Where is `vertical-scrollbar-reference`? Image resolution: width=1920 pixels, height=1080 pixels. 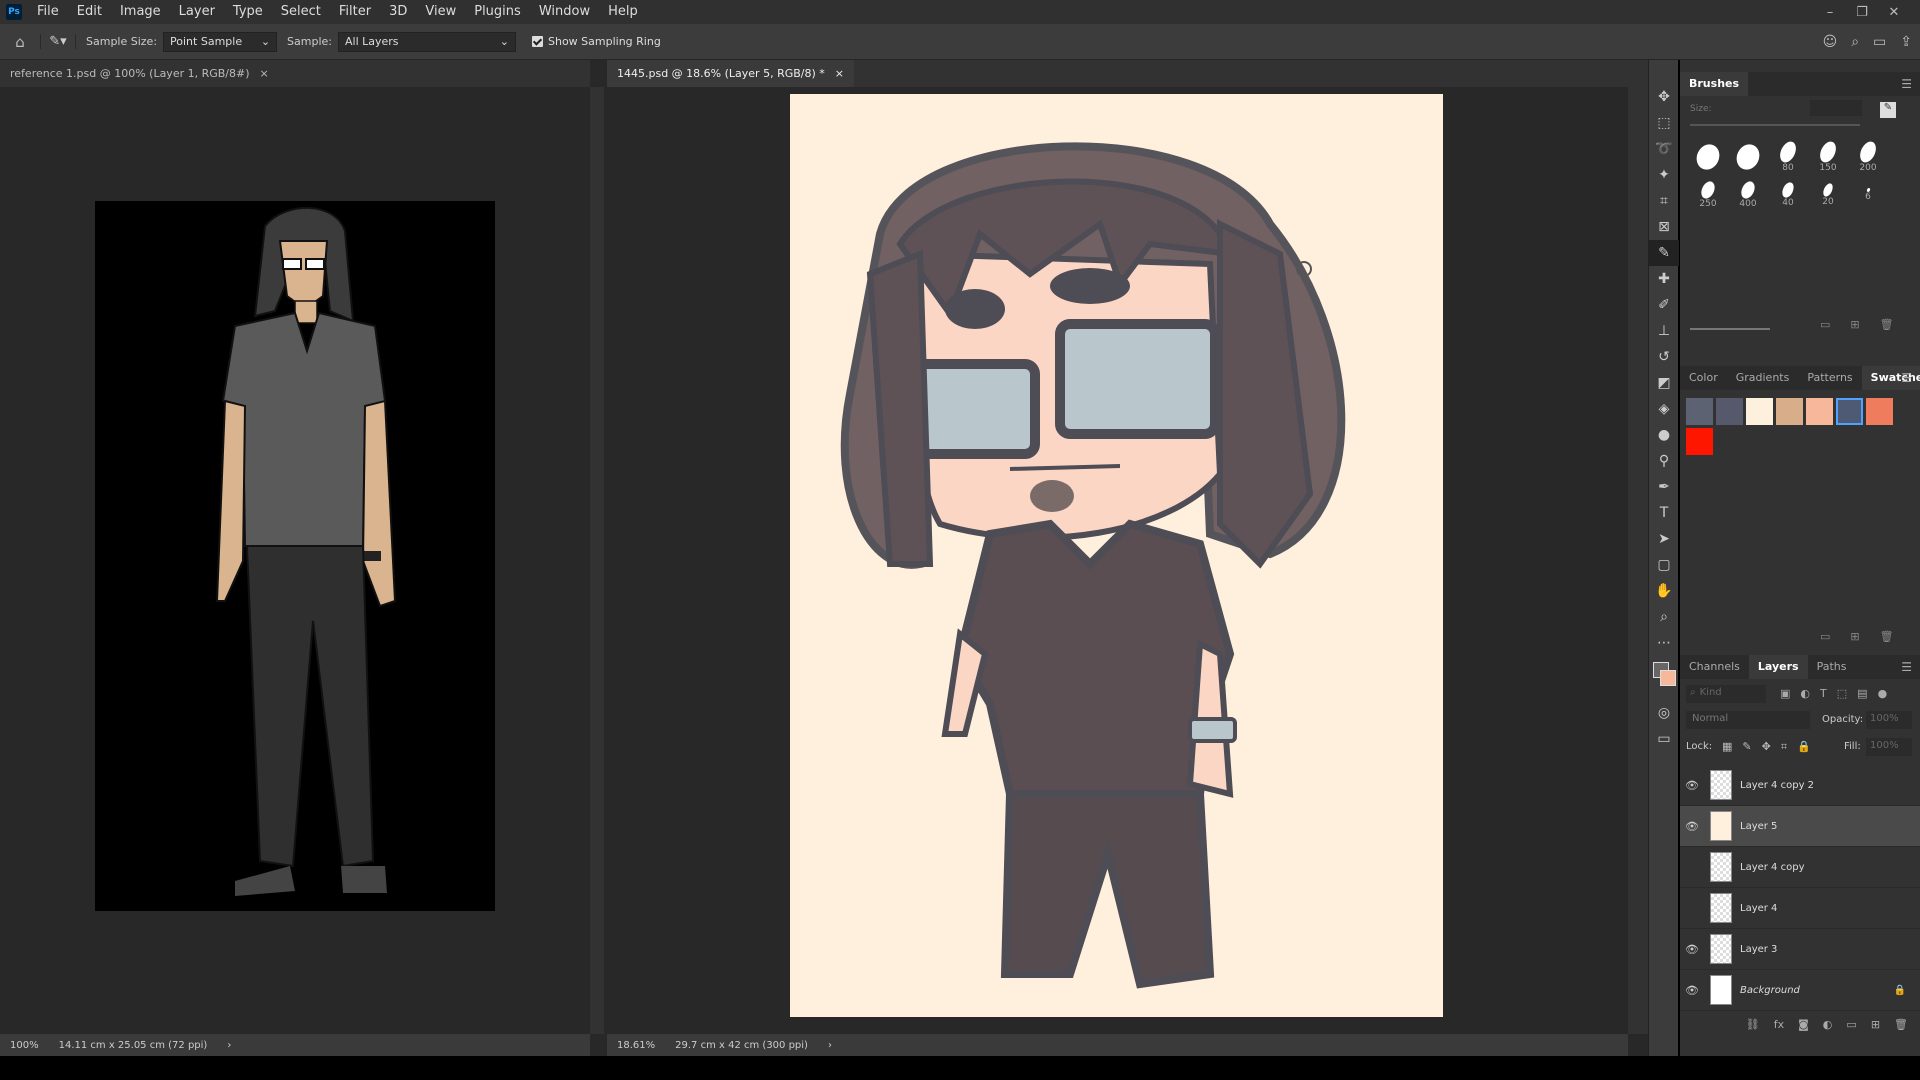
vertical-scrollbar-reference is located at coordinates (597, 560).